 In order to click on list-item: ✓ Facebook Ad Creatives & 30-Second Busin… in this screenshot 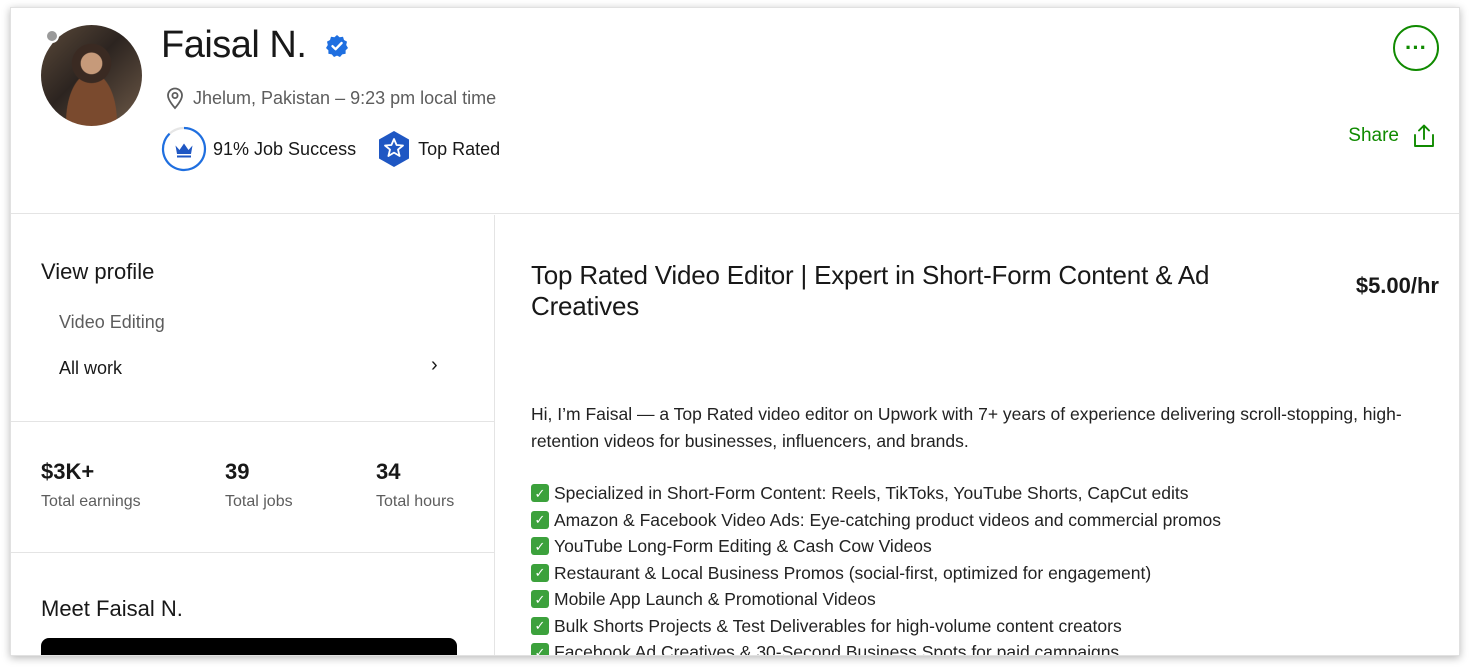, I will do `click(981, 647)`.